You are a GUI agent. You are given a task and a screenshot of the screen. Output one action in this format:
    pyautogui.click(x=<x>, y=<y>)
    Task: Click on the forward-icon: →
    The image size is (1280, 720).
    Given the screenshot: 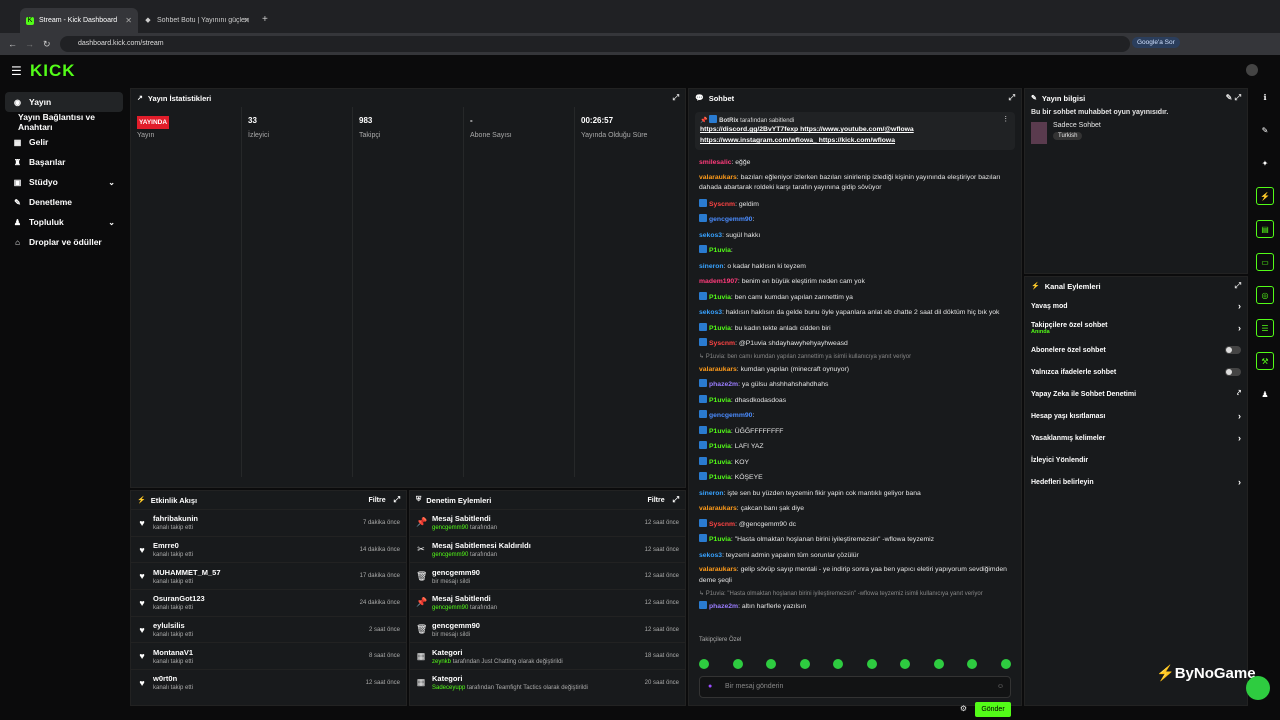 What is the action you would take?
    pyautogui.click(x=29, y=44)
    